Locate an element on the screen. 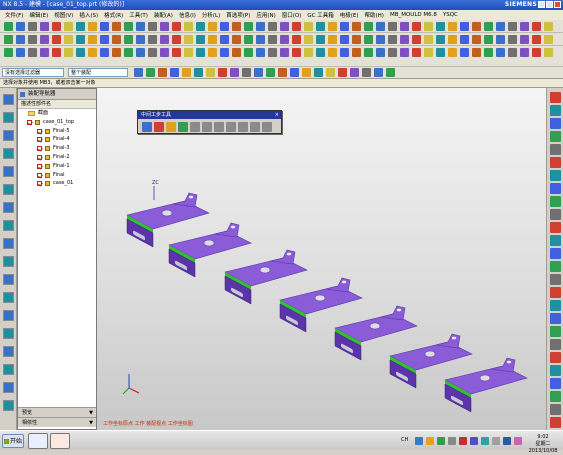 The image size is (563, 455). start-button: 开始 is located at coordinates (13, 441).